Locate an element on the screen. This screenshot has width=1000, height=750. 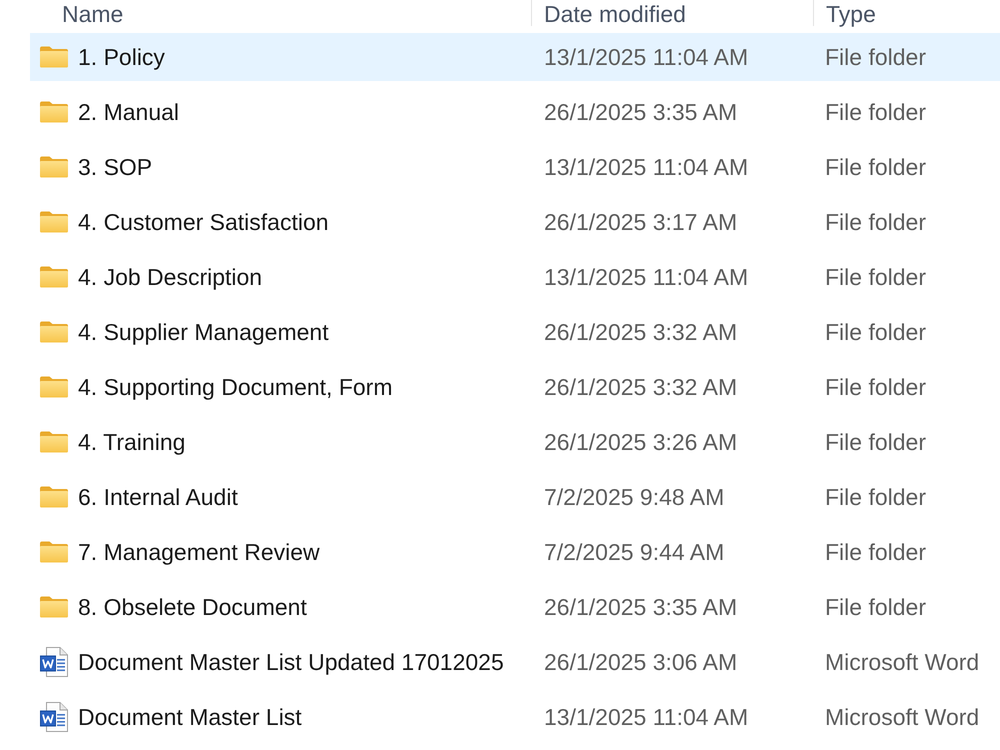
file-name: 4. Training is located at coordinates (132, 442).